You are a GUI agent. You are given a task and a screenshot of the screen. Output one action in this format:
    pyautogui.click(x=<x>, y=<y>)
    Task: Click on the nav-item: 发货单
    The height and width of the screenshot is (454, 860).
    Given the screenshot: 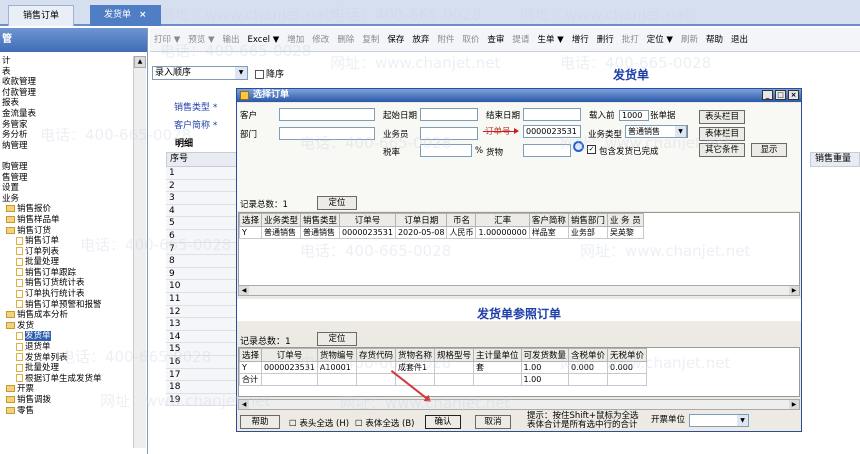 What is the action you would take?
    pyautogui.click(x=67, y=336)
    